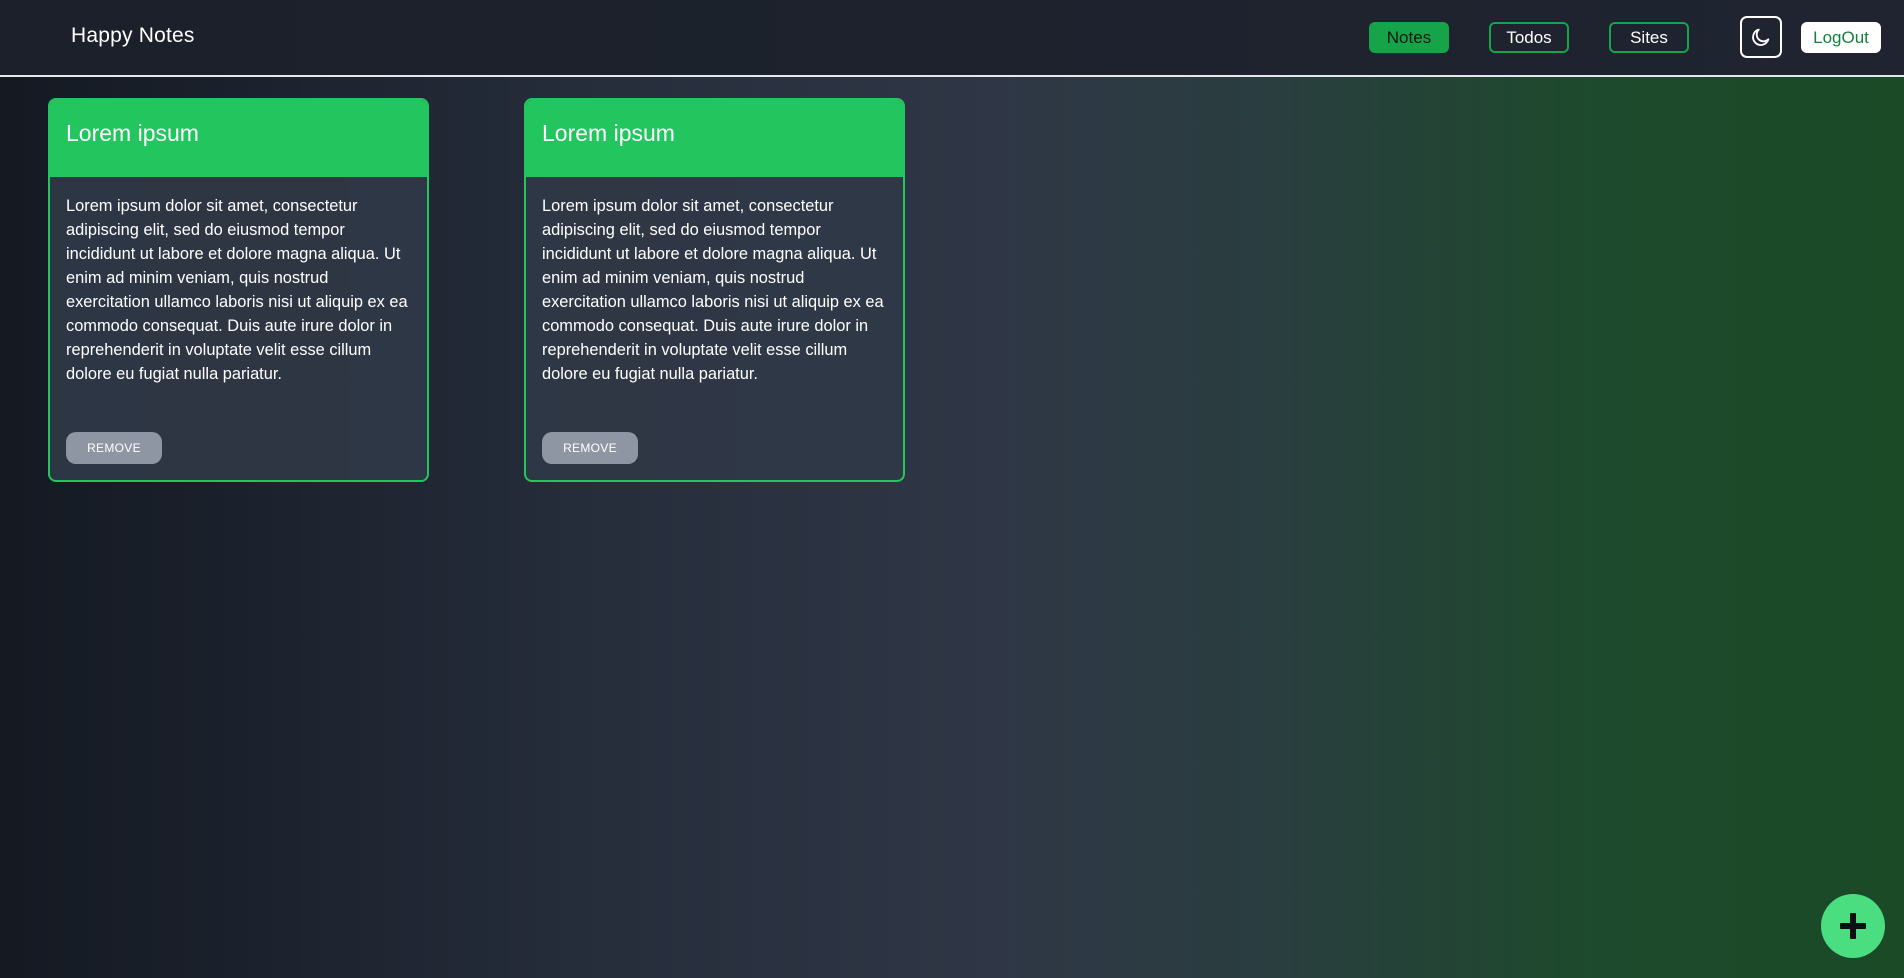 Image resolution: width=1904 pixels, height=978 pixels. Describe the element at coordinates (1649, 37) in the screenshot. I see `nav-sites-button: Sites` at that location.